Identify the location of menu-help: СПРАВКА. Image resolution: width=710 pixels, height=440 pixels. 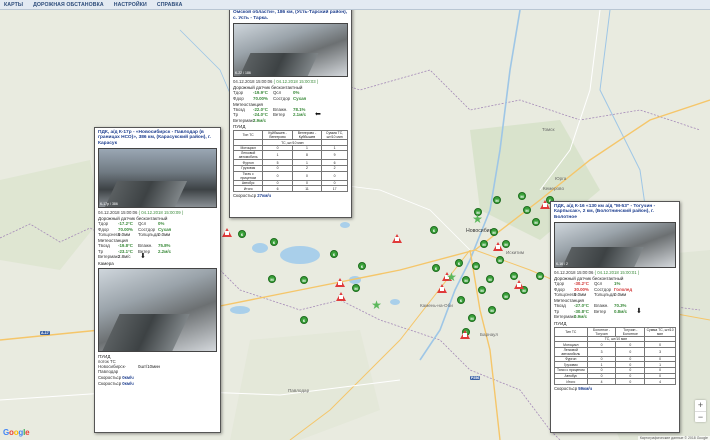
(170, 5).